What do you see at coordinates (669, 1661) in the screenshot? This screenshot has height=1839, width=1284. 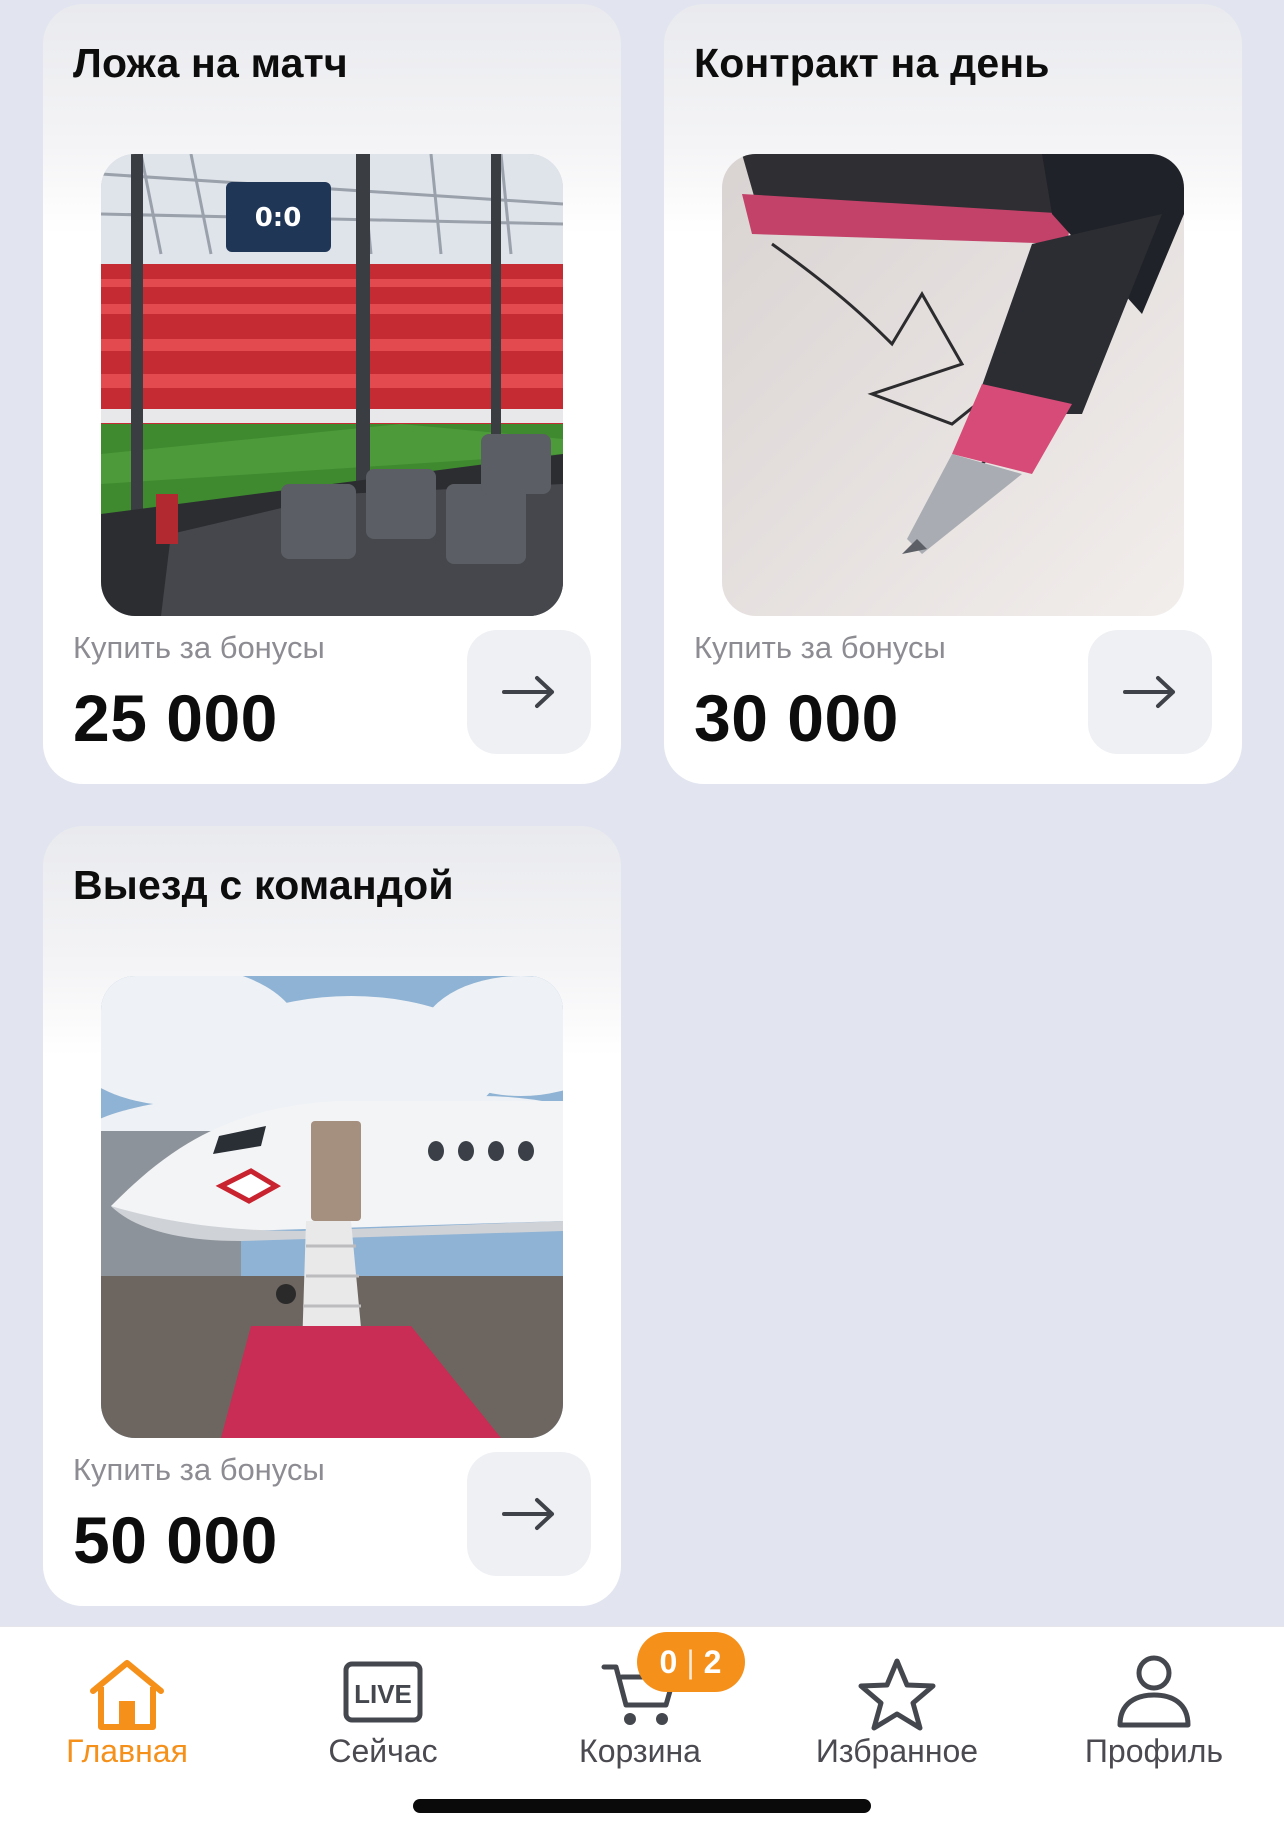 I see `cart-badge-left: 0` at bounding box center [669, 1661].